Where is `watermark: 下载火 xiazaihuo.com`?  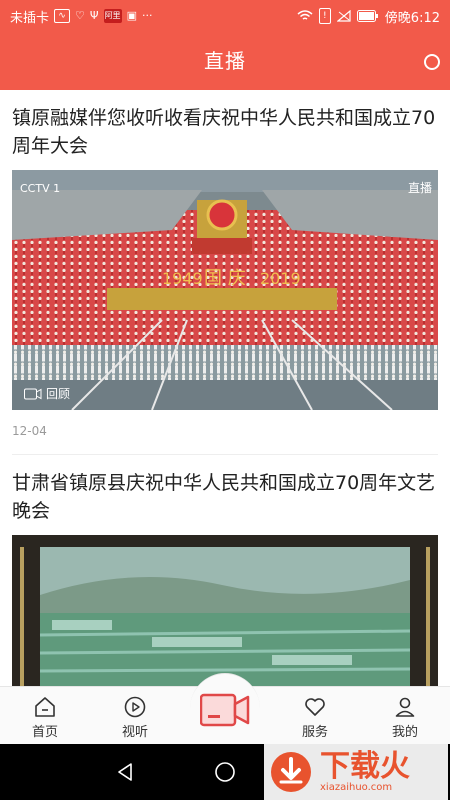 watermark: 下载火 xiazaihuo.com is located at coordinates (356, 772).